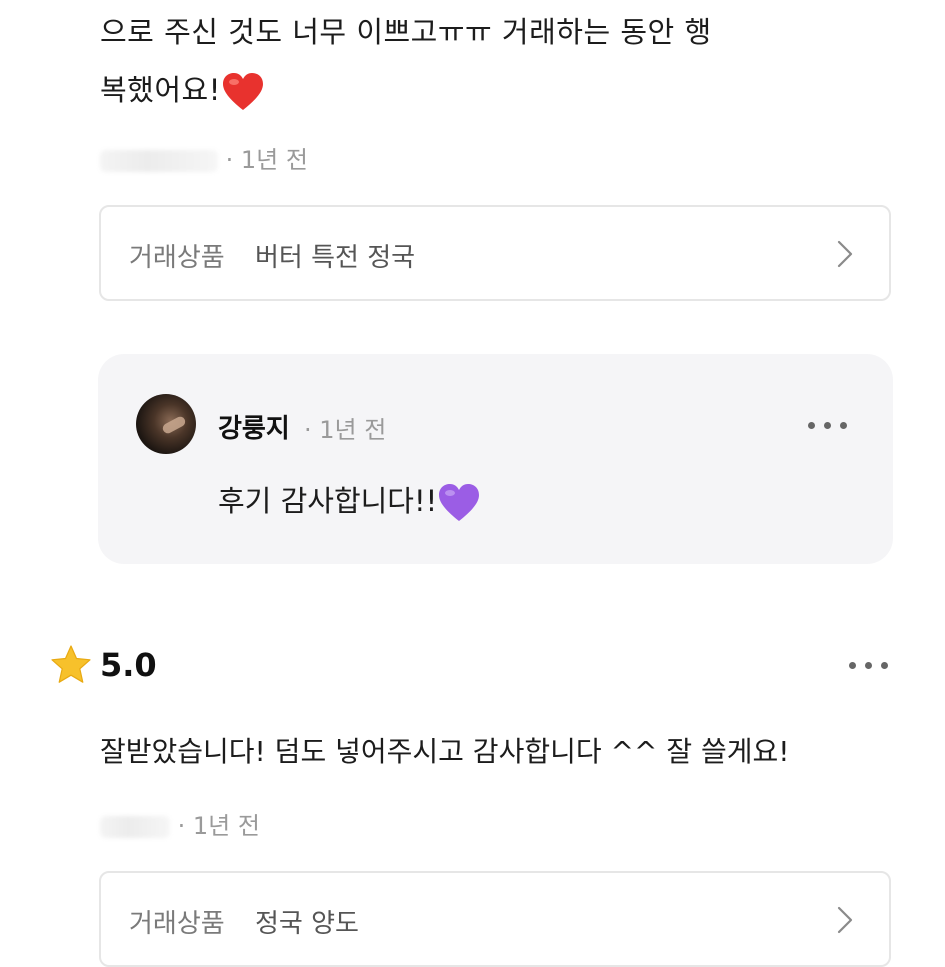 The image size is (945, 967). I want to click on reply-author-name: 강룽지, so click(254, 426).